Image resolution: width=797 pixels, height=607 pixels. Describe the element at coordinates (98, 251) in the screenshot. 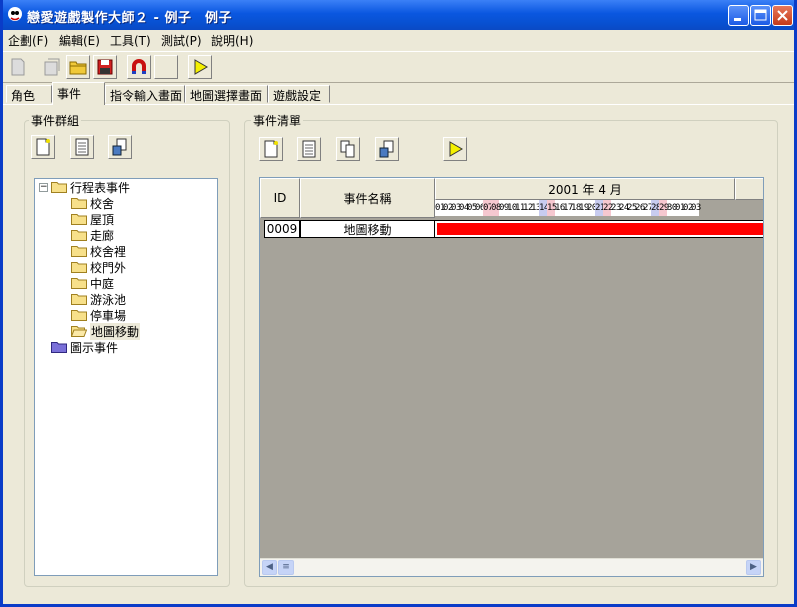

I see `tree-item: 校舍裡` at that location.